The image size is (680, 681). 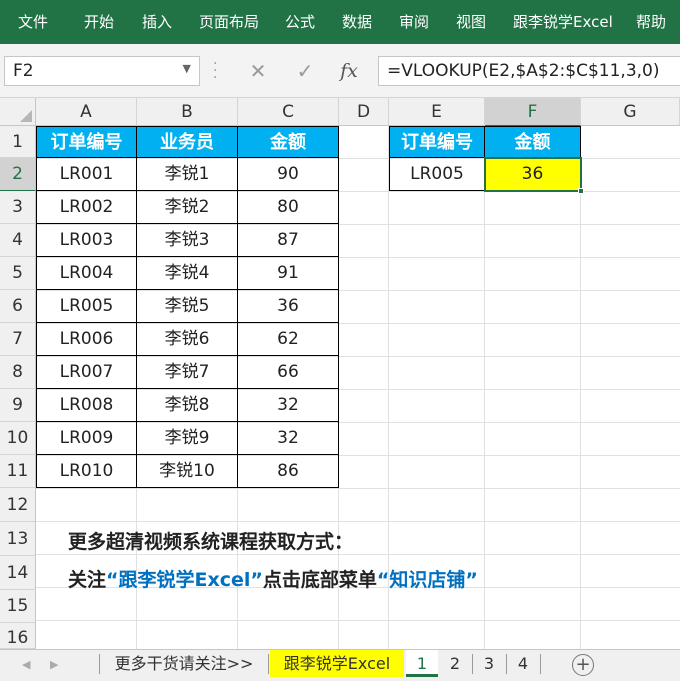 What do you see at coordinates (533, 112) in the screenshot?
I see `column-header-f: F` at bounding box center [533, 112].